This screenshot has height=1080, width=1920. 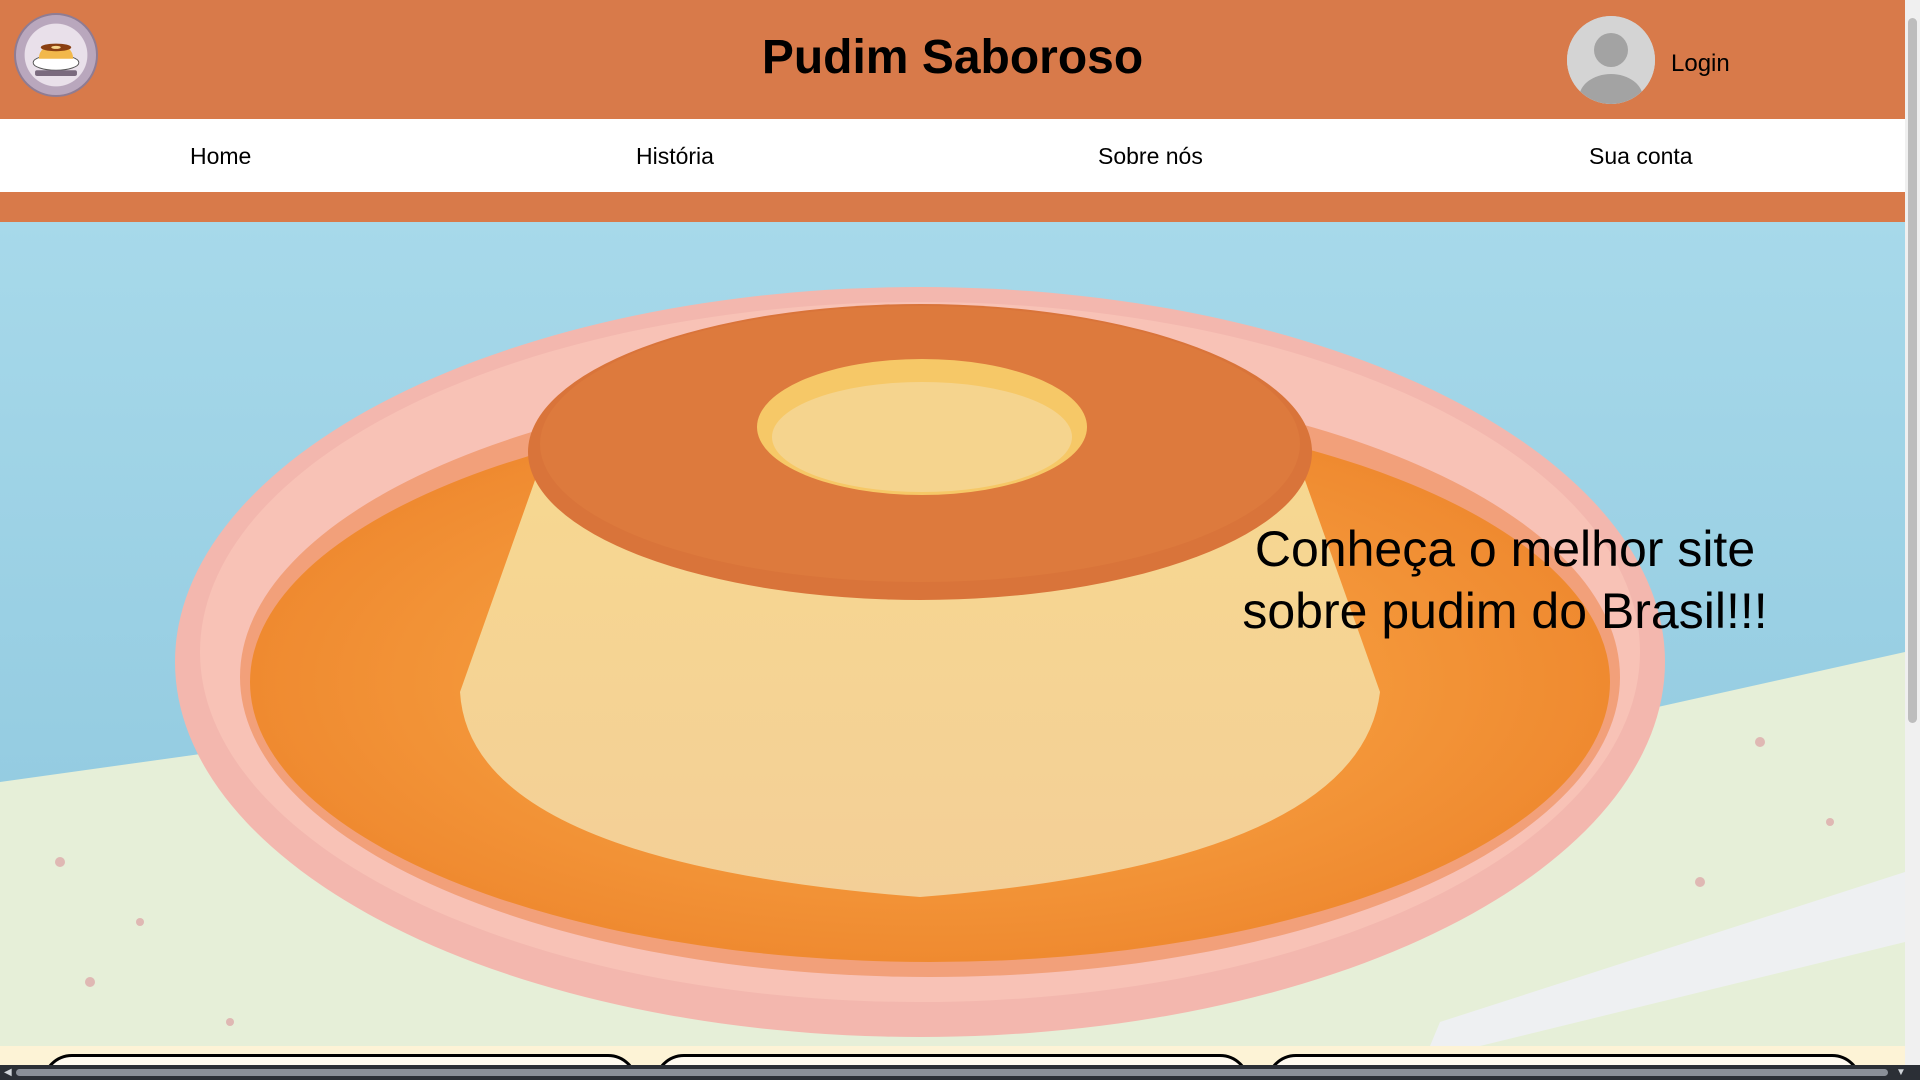 What do you see at coordinates (1505, 549) in the screenshot?
I see `hero-tagline-line-1: Conheça o melhor site` at bounding box center [1505, 549].